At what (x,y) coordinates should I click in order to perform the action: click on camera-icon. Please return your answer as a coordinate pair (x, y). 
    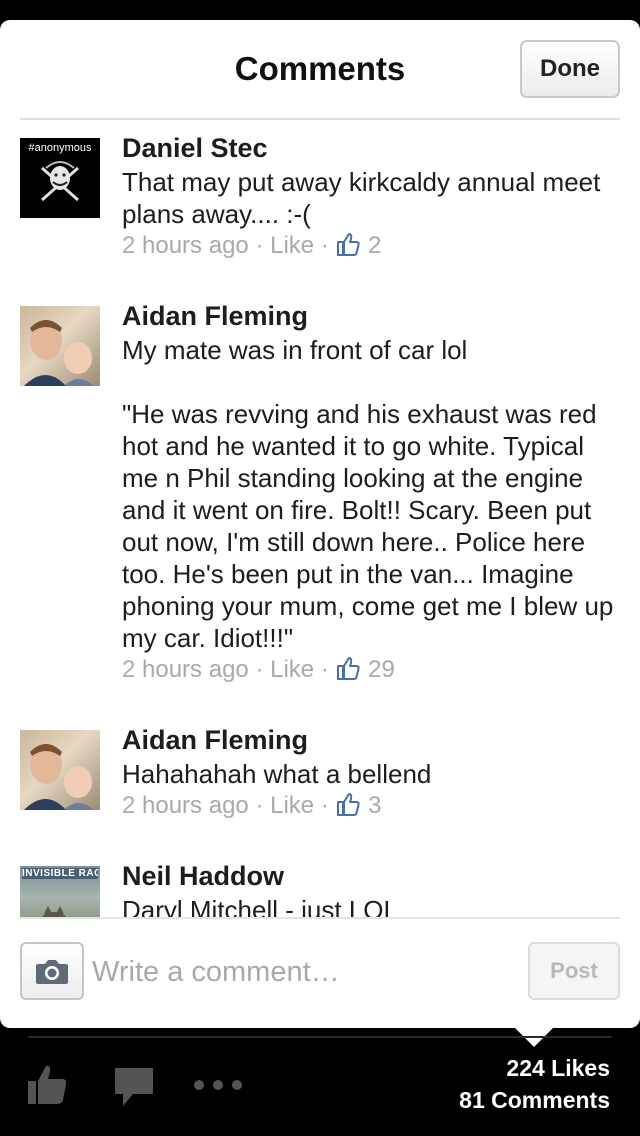
    Looking at the image, I should click on (52, 972).